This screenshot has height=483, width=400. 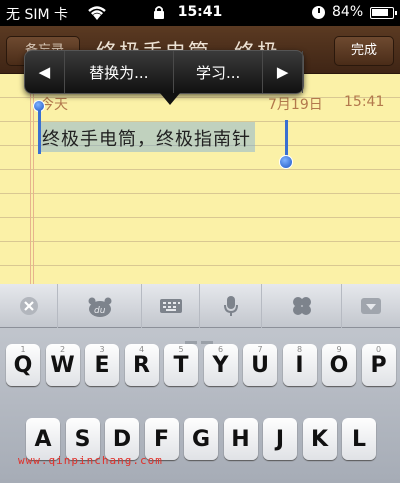 What do you see at coordinates (30, 179) in the screenshot?
I see `margin-line` at bounding box center [30, 179].